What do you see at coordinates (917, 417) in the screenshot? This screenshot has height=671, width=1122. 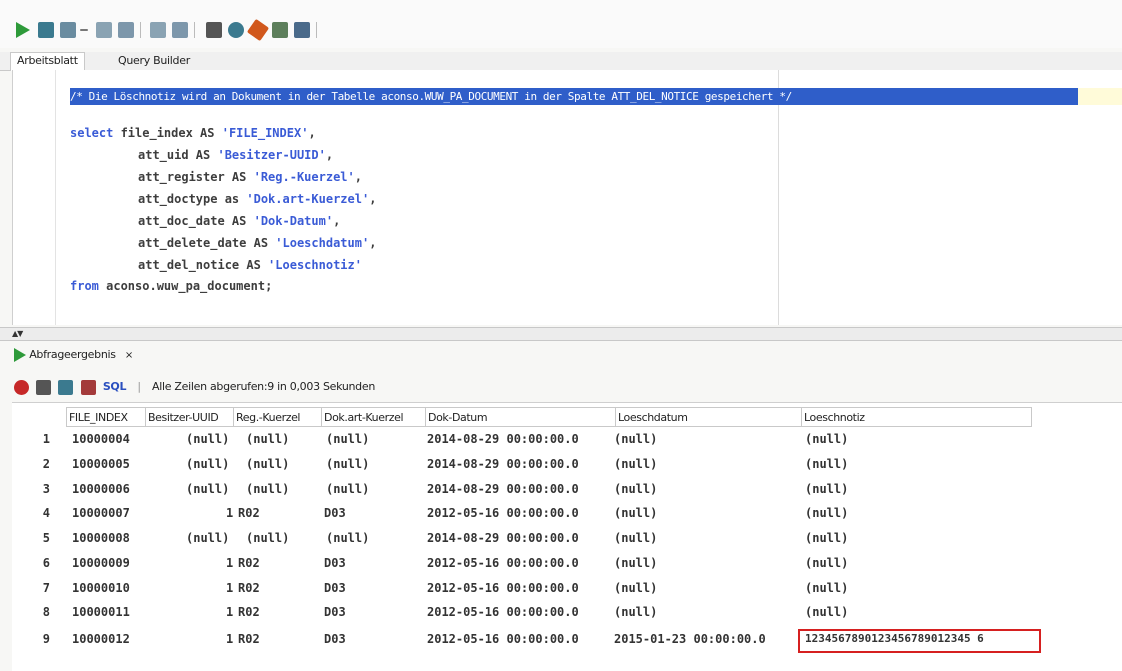 I see `column-header-loeschnotiz: Loeschnotiz` at bounding box center [917, 417].